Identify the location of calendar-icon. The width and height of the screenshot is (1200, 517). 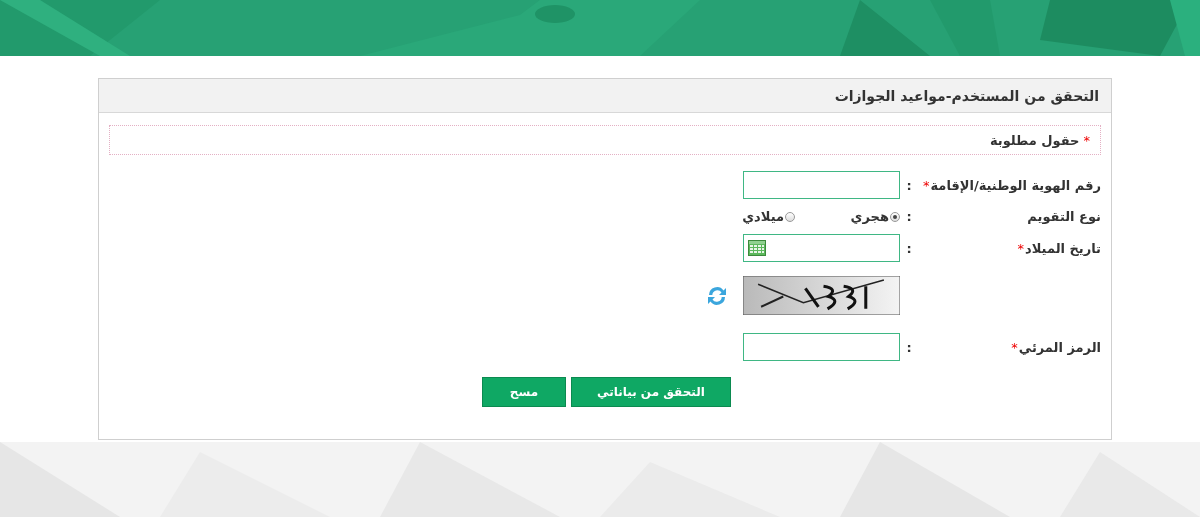
(757, 248).